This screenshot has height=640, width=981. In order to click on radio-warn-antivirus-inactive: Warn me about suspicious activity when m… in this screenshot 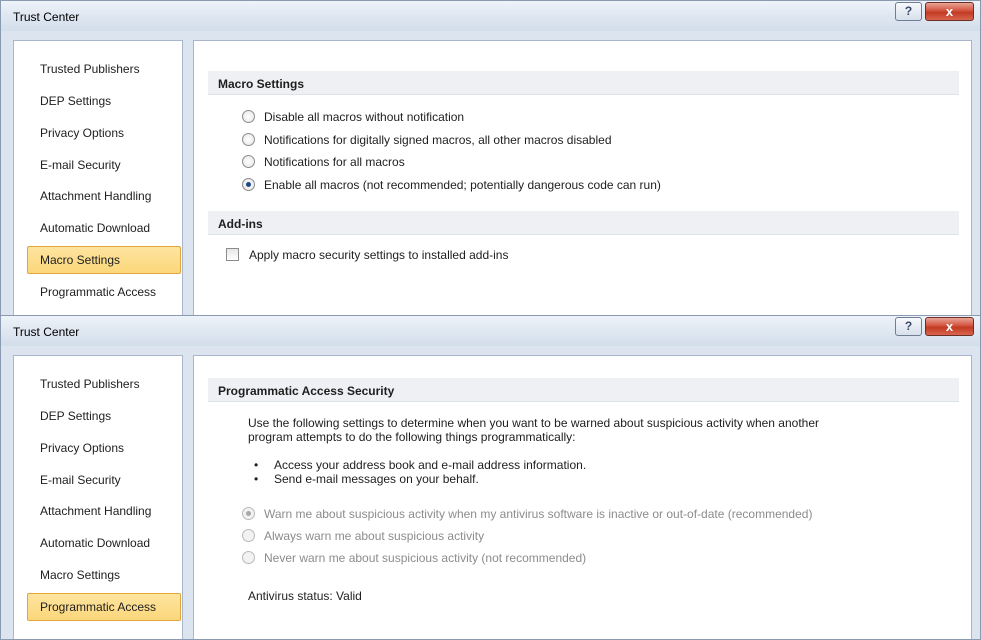, I will do `click(527, 516)`.